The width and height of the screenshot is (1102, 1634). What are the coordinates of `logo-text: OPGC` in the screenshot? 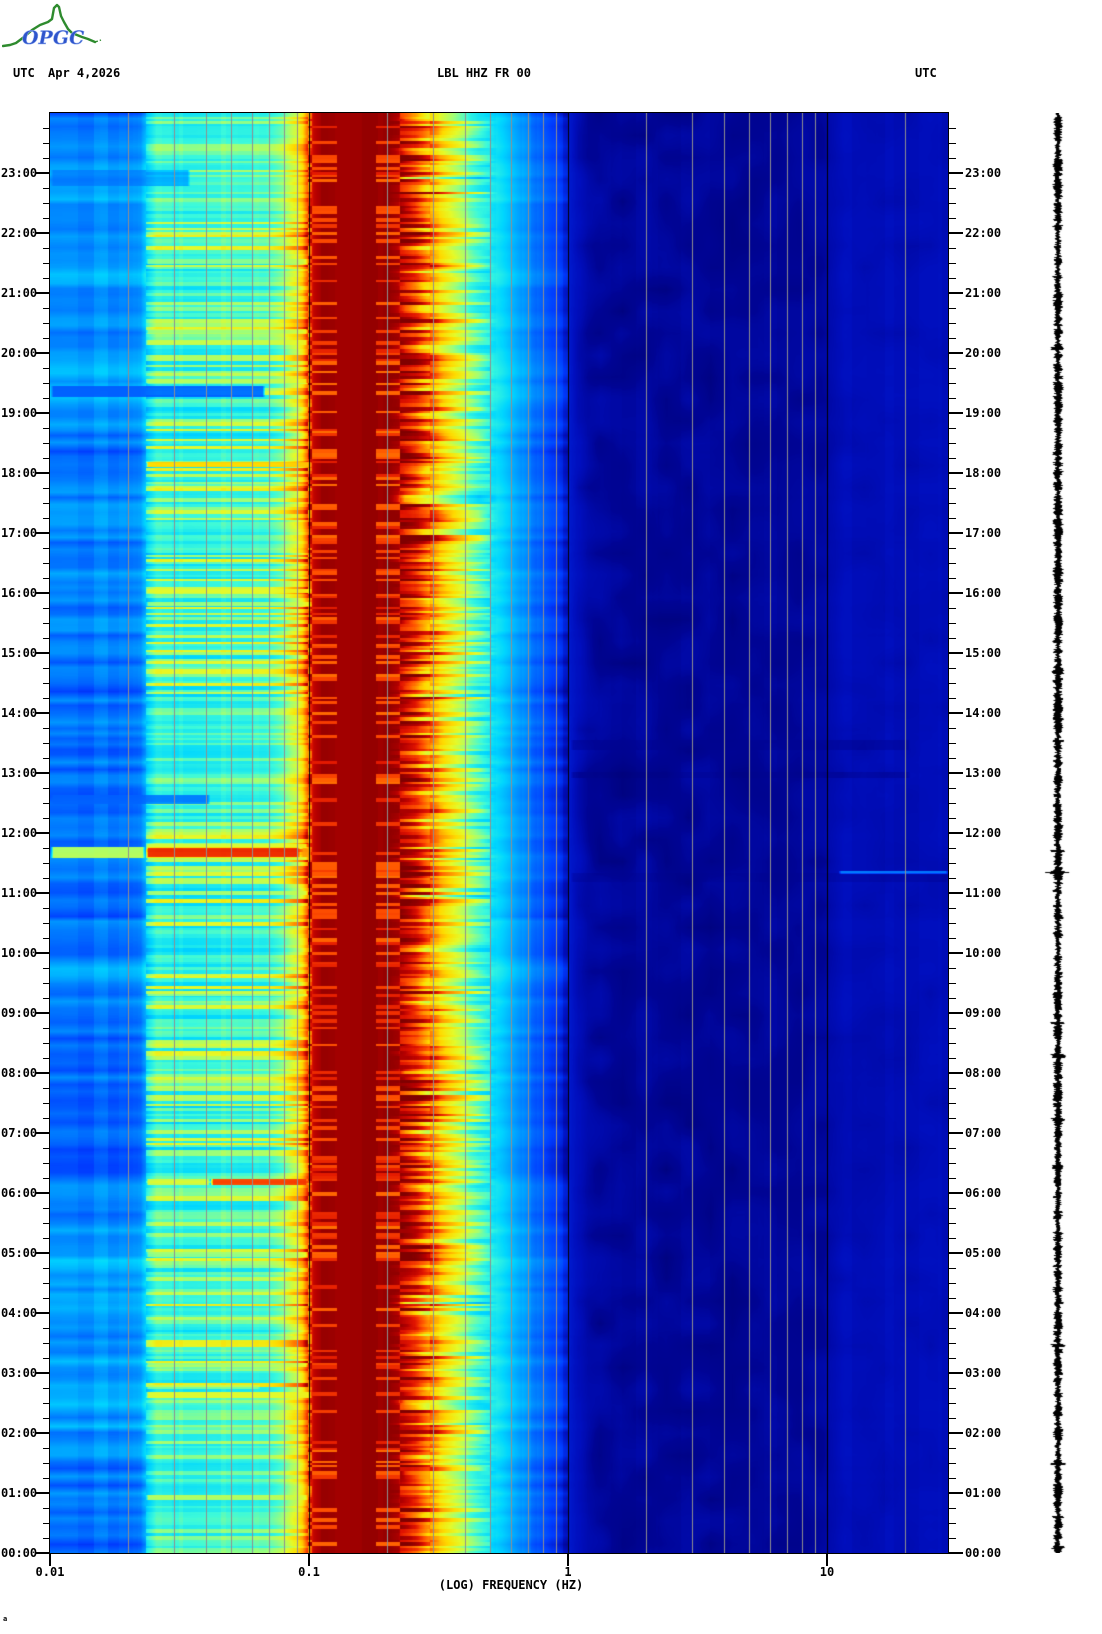 It's located at (53, 38).